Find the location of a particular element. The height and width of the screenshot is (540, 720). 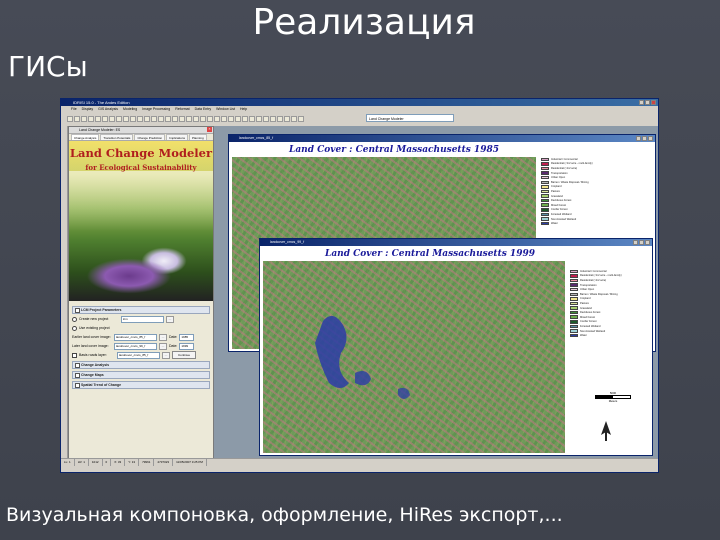

land-cover-map-1999 is located at coordinates (414, 357).